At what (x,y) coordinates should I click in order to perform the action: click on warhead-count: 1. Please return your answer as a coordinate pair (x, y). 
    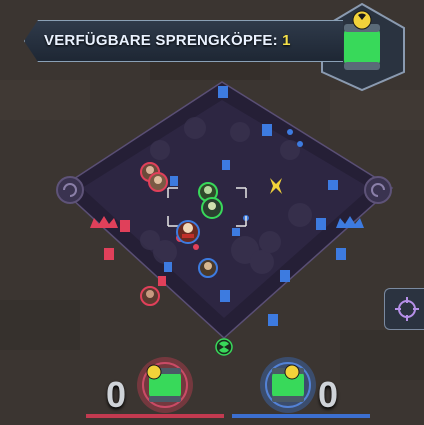
    Looking at the image, I should click on (286, 40).